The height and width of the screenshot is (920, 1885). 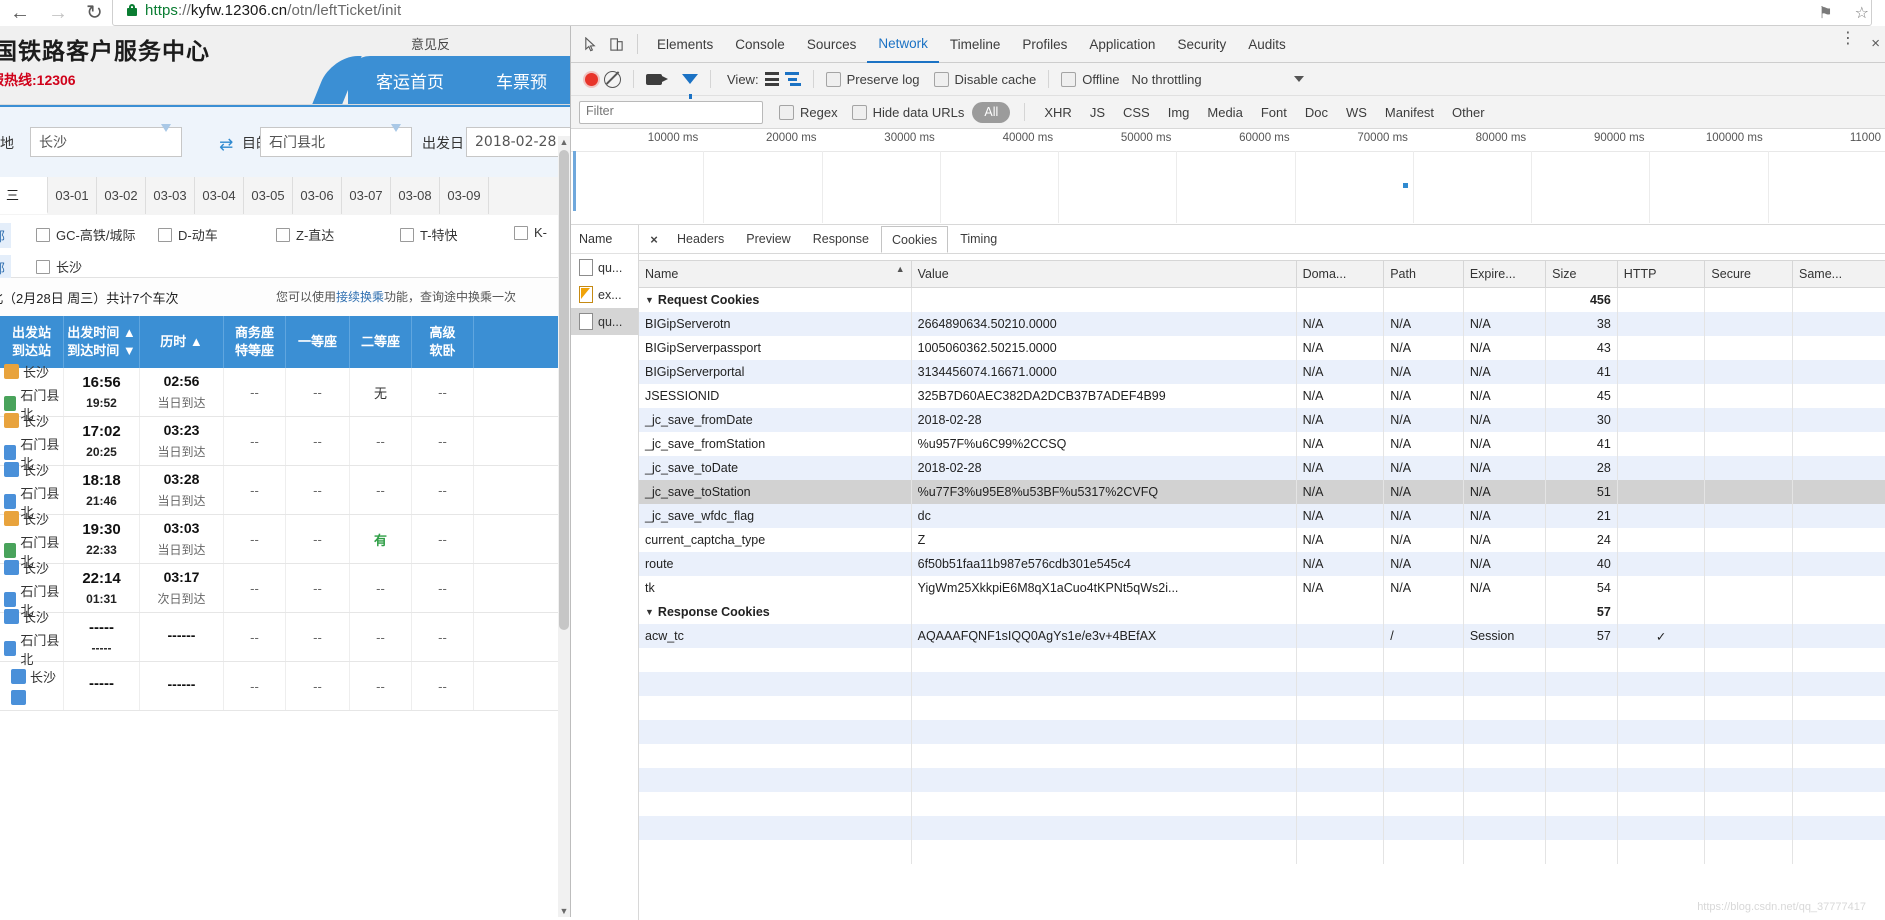 What do you see at coordinates (832, 44) in the screenshot?
I see `tab-sources: Sources` at bounding box center [832, 44].